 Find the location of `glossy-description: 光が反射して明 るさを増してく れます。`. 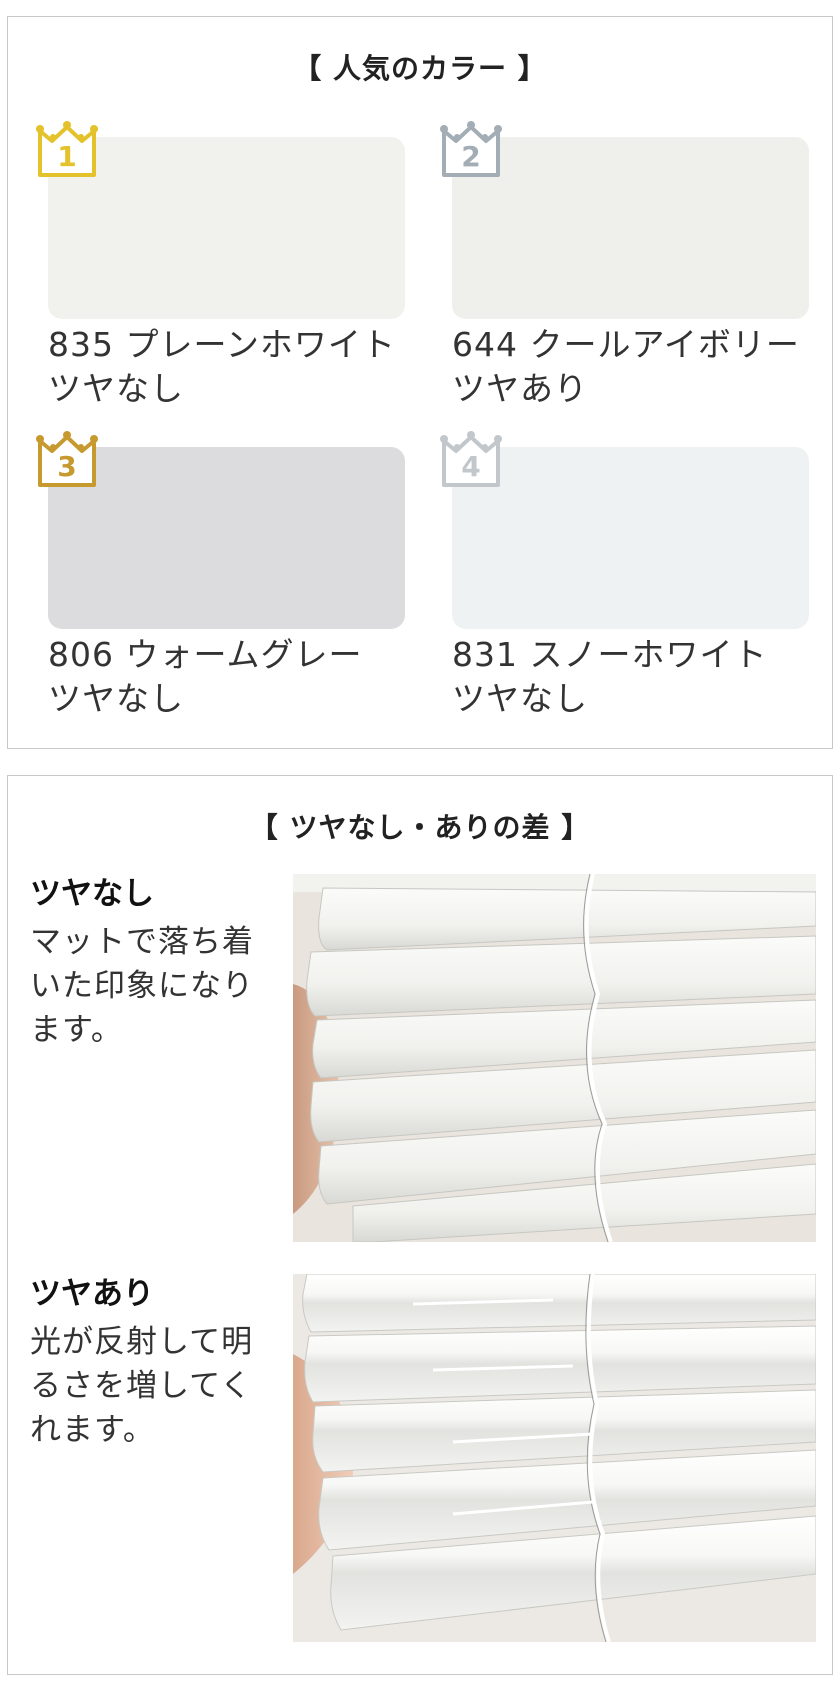

glossy-description: 光が反射して明 るさを増してく れます。 is located at coordinates (150, 1386).